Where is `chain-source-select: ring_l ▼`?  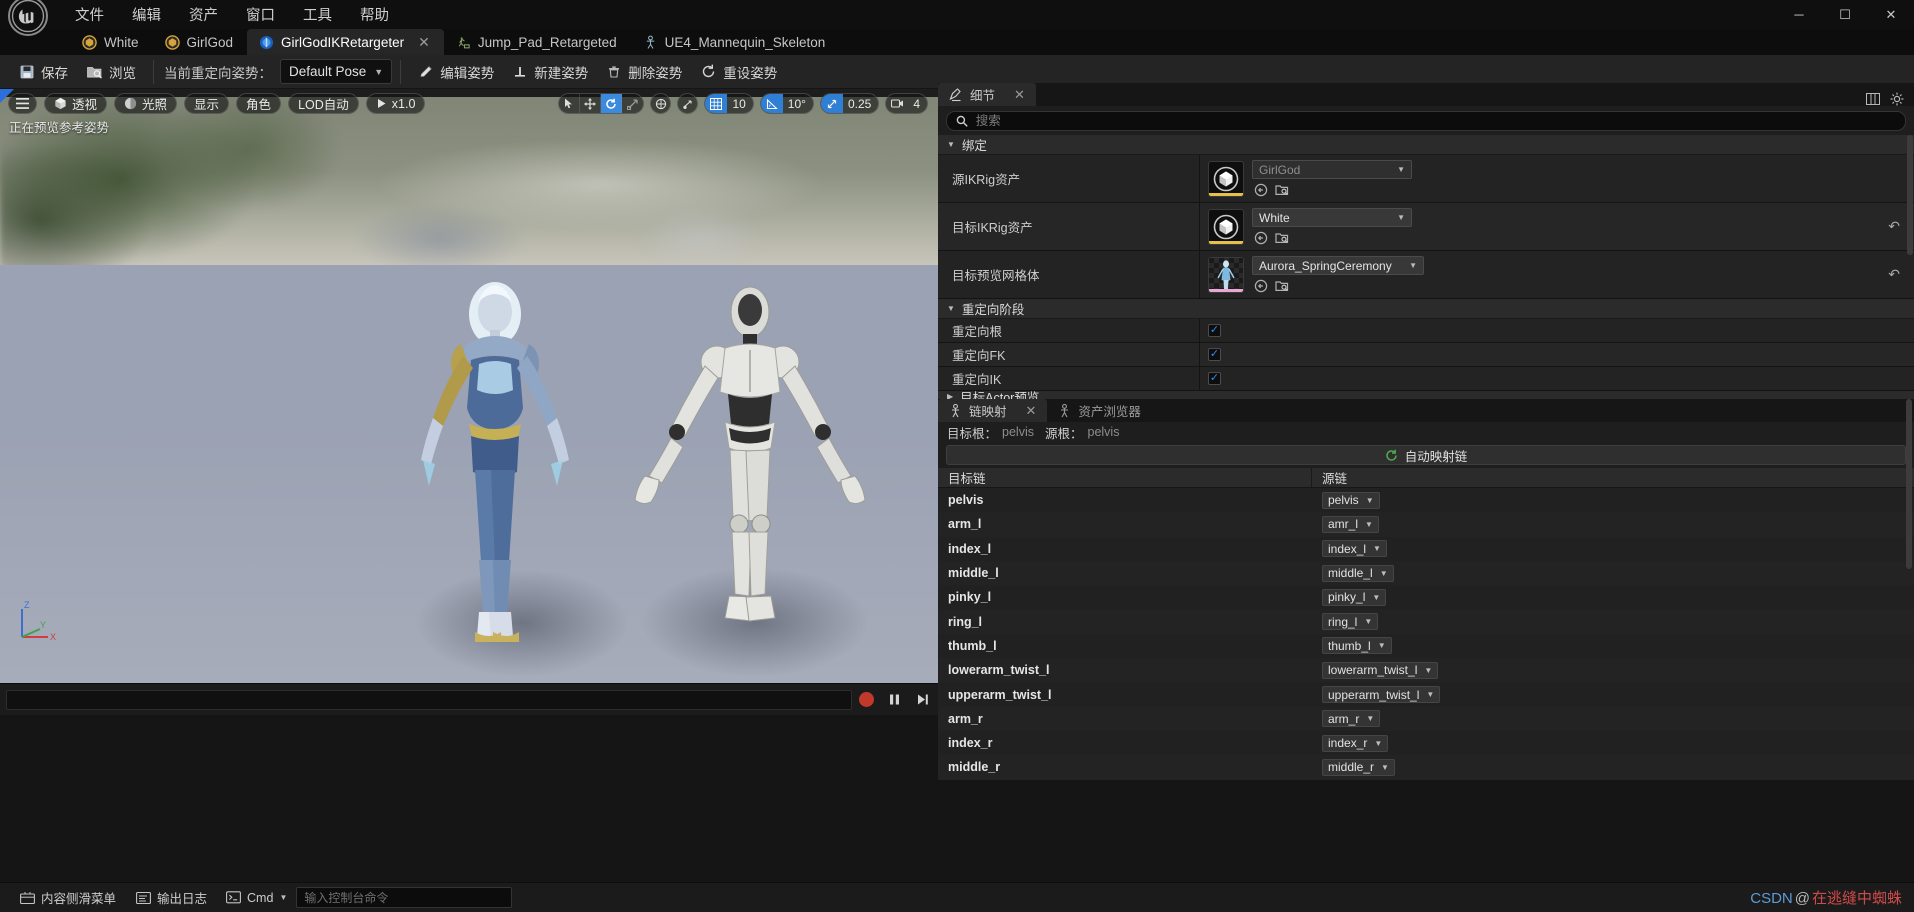
chain-source-select: ring_l ▼ is located at coordinates (1350, 622).